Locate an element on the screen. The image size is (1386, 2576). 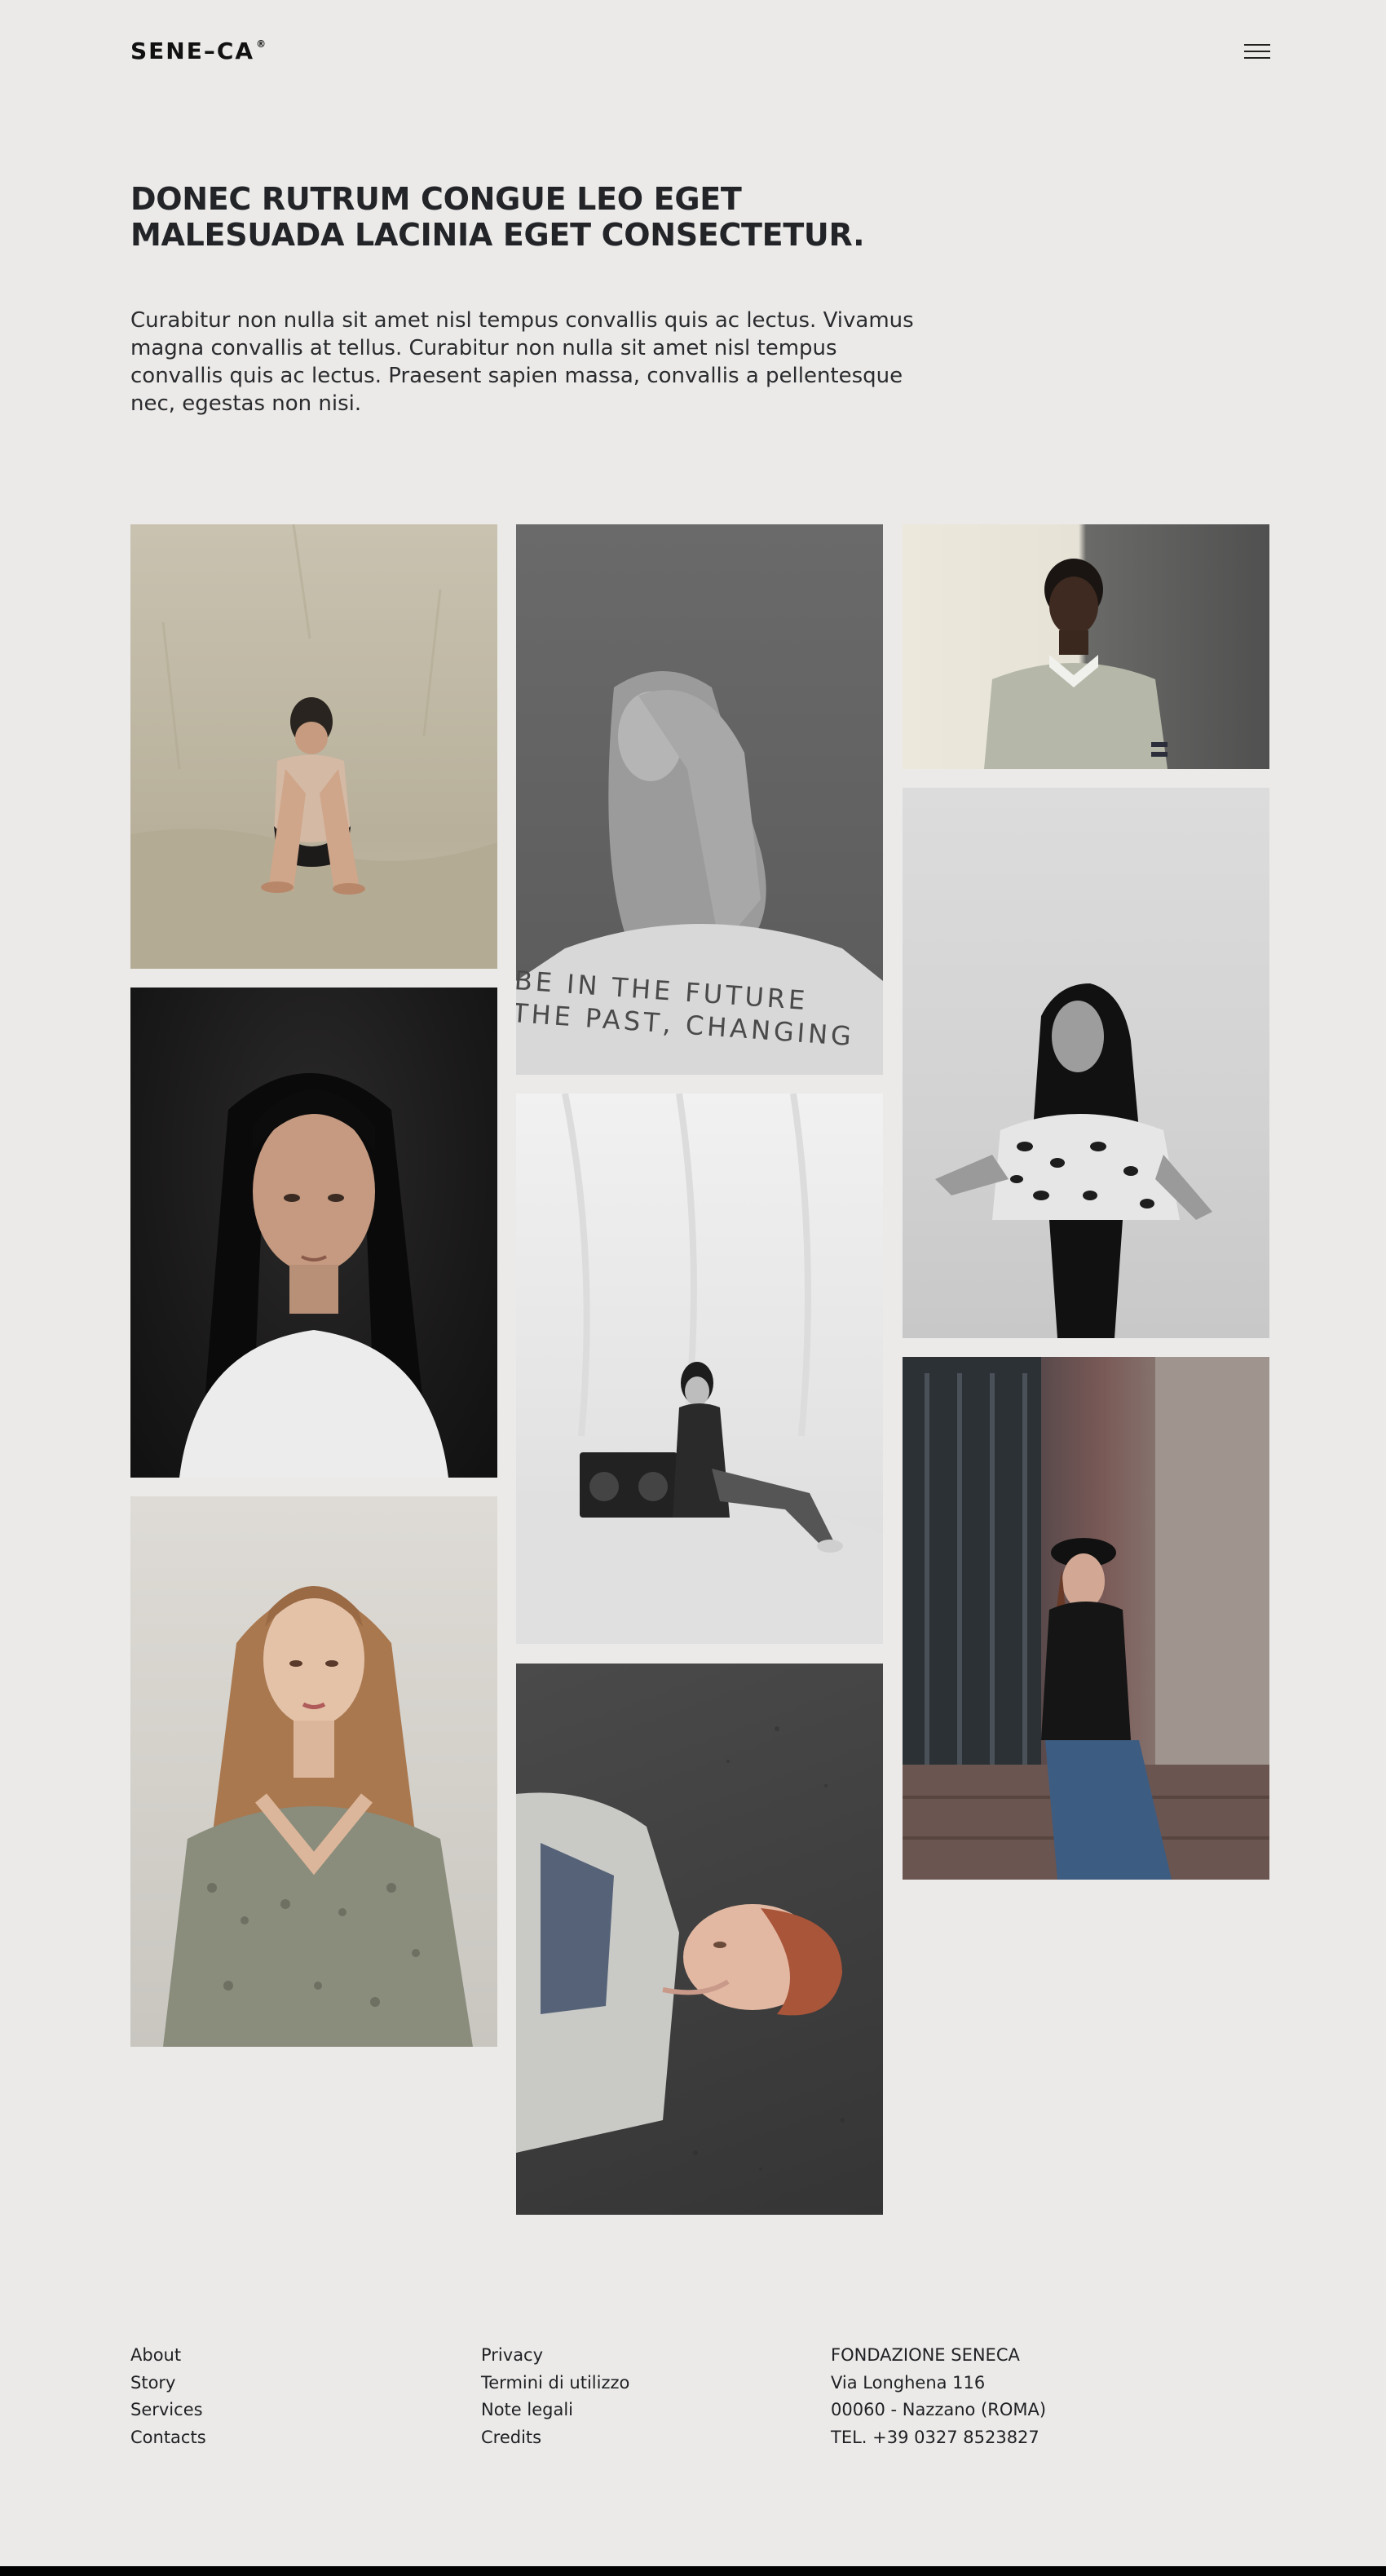
hamburger-icon is located at coordinates (1257, 51).